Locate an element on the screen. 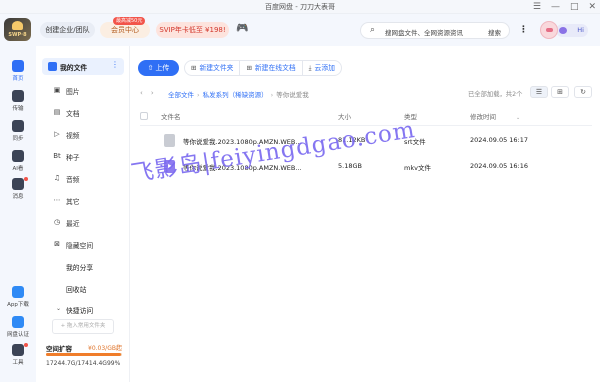  rail-item-app-download: App下载 is located at coordinates (18, 297).